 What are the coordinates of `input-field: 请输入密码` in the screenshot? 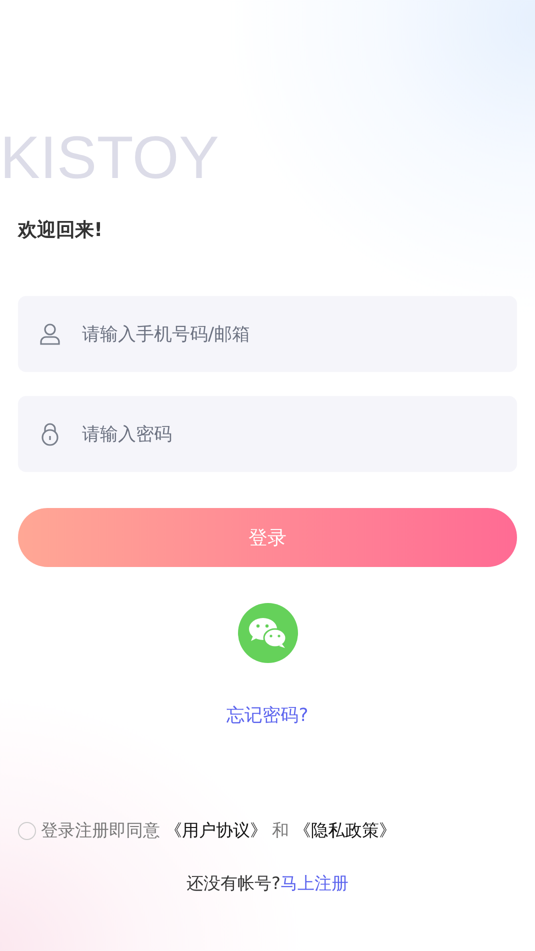 It's located at (267, 434).